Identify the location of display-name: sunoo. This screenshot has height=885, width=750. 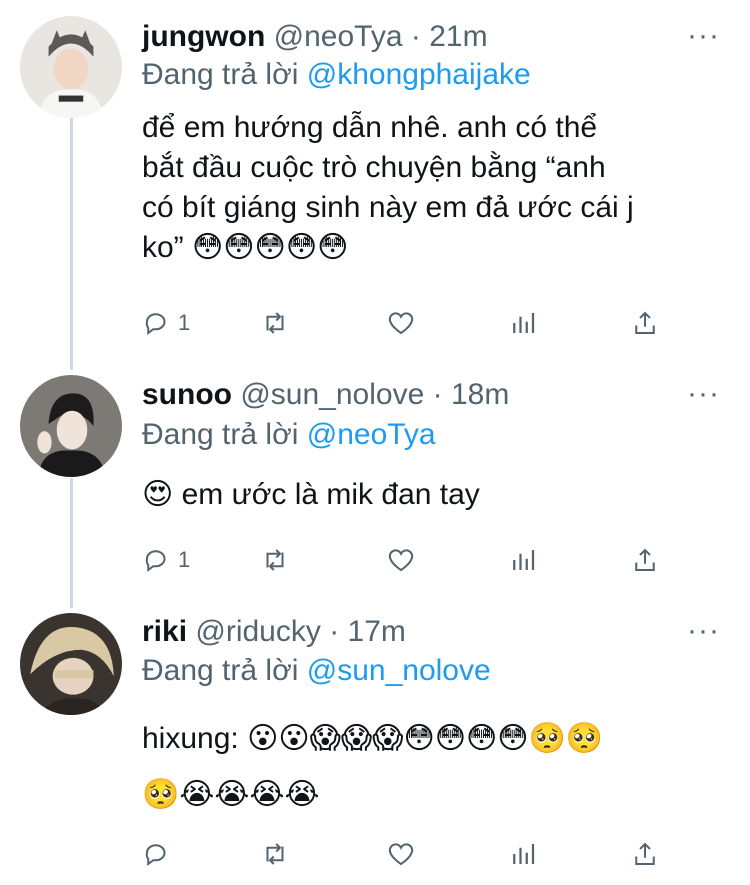
(187, 394).